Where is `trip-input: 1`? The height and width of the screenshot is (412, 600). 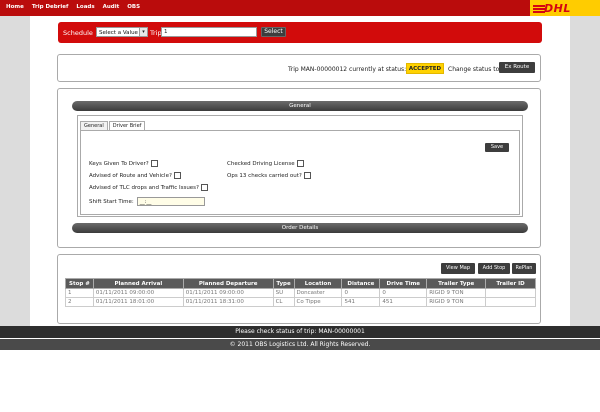 trip-input: 1 is located at coordinates (209, 32).